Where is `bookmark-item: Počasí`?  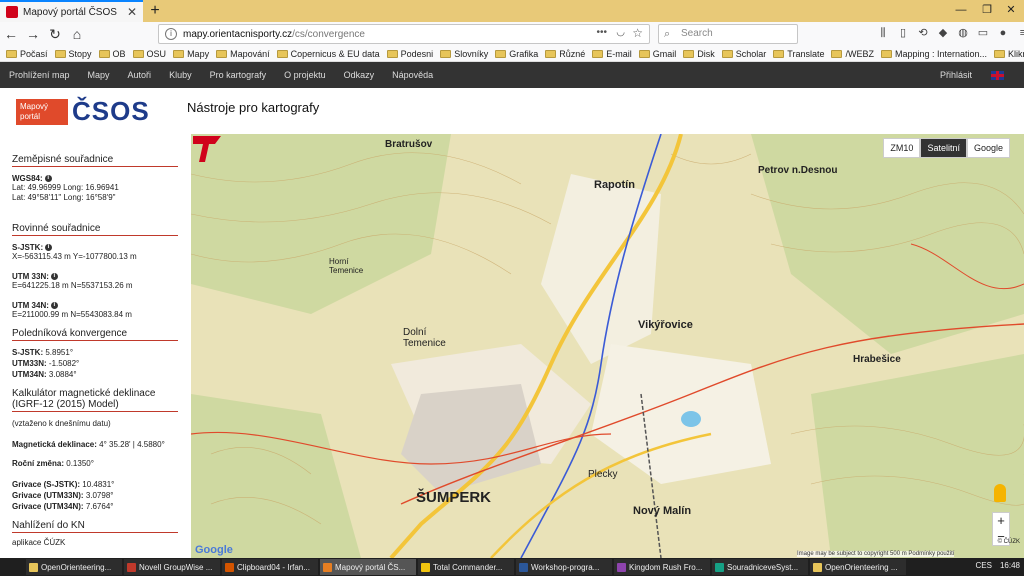 bookmark-item: Počasí is located at coordinates (27, 54).